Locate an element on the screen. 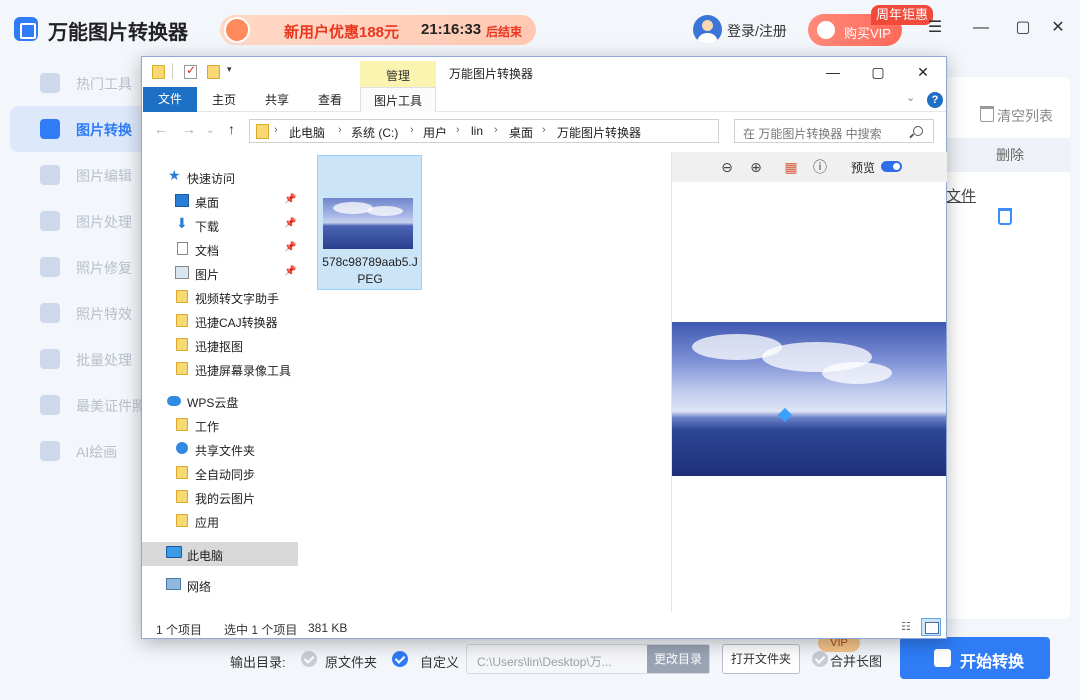 This screenshot has width=1080, height=700. divider is located at coordinates (172, 71).